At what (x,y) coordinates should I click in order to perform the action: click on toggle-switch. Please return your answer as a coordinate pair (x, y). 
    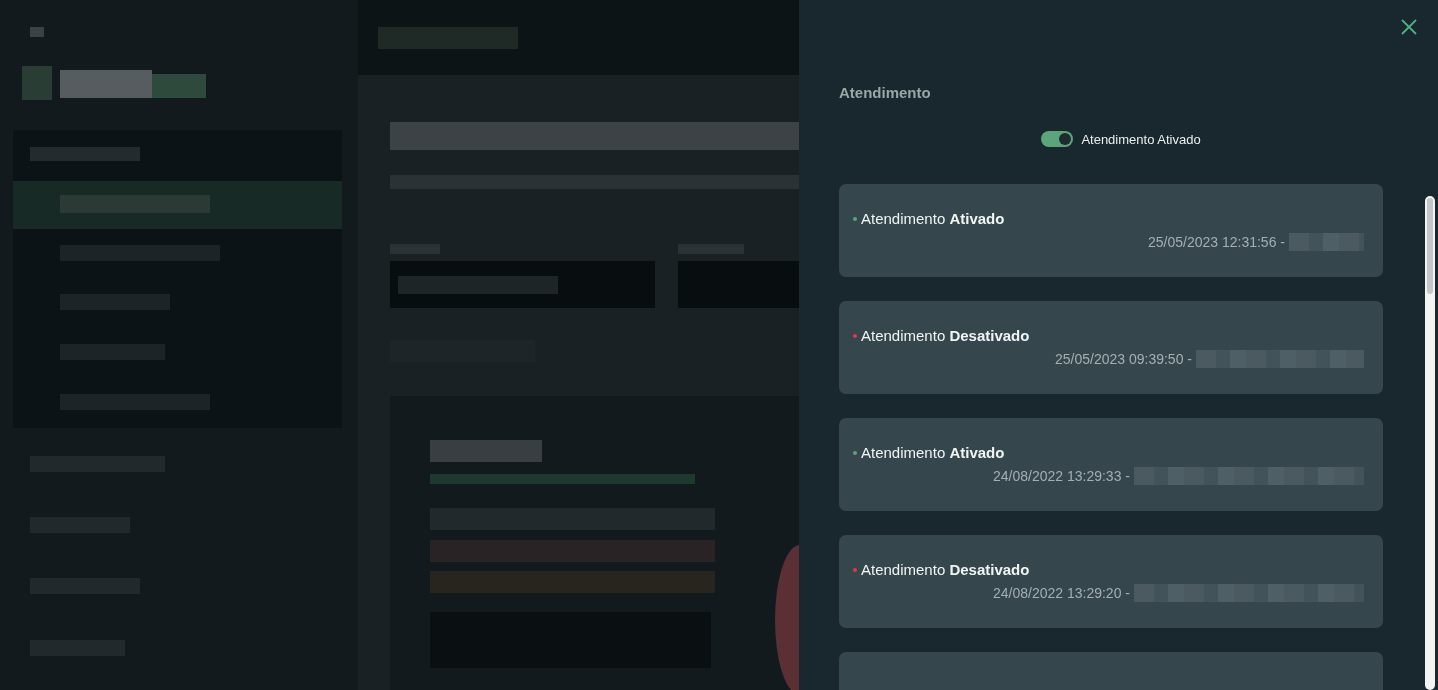
    Looking at the image, I should click on (1057, 139).